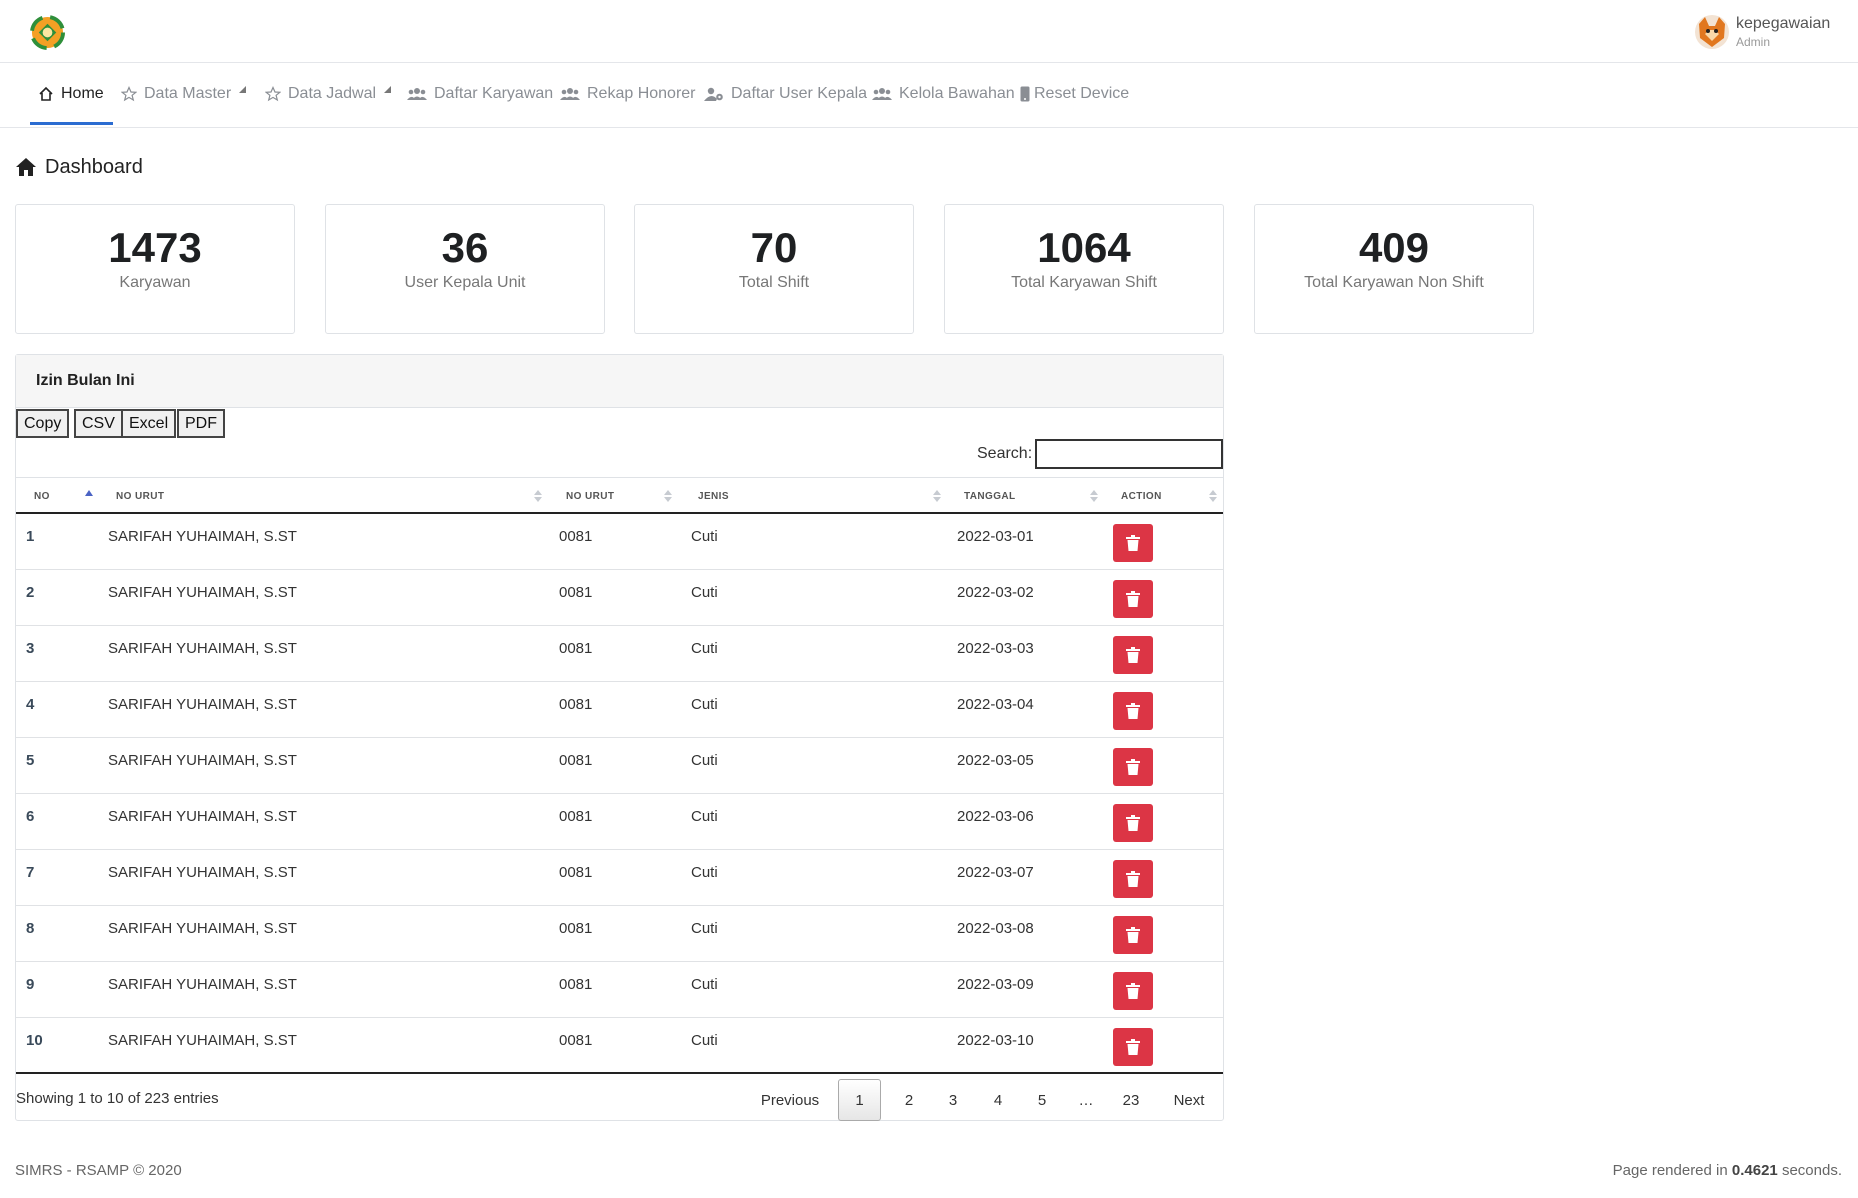 This screenshot has height=1198, width=1858. What do you see at coordinates (995, 872) in the screenshot?
I see `cell-tanggal: 2022-03-07` at bounding box center [995, 872].